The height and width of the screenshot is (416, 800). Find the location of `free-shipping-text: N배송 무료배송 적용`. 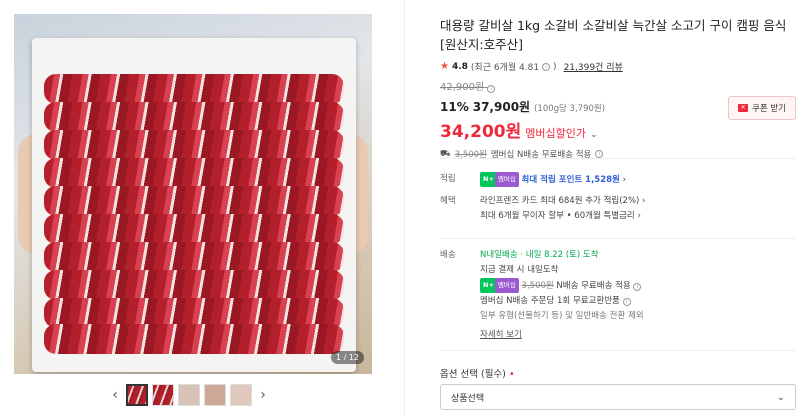

free-shipping-text: N배송 무료배송 적용 is located at coordinates (593, 286).